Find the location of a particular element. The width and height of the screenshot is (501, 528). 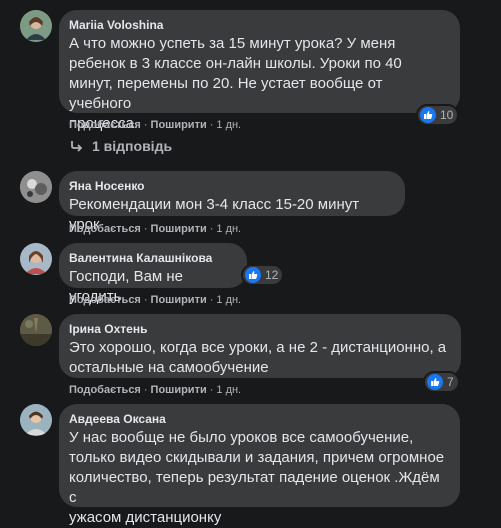

reaction-count: 7 is located at coordinates (450, 382).